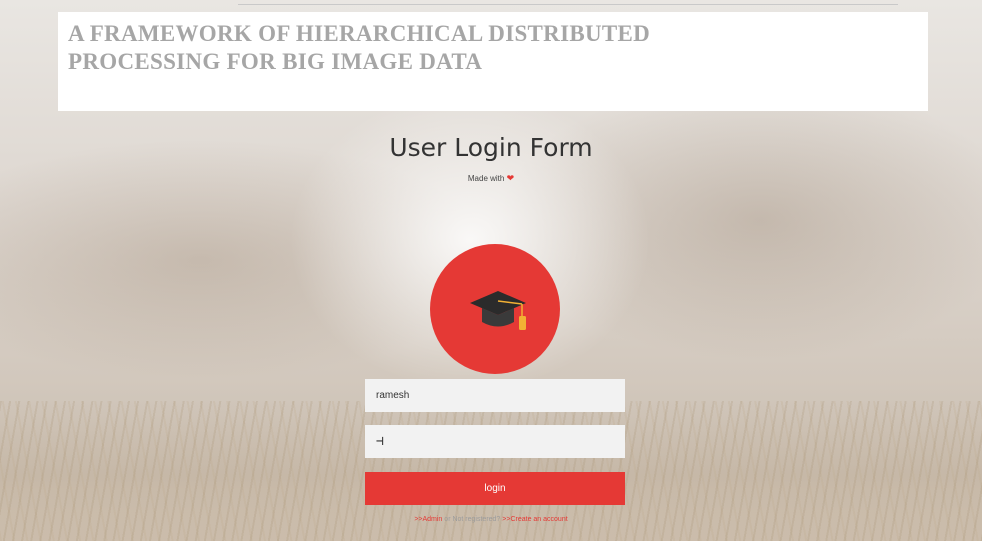 This screenshot has width=982, height=541. I want to click on password-input, so click(495, 441).